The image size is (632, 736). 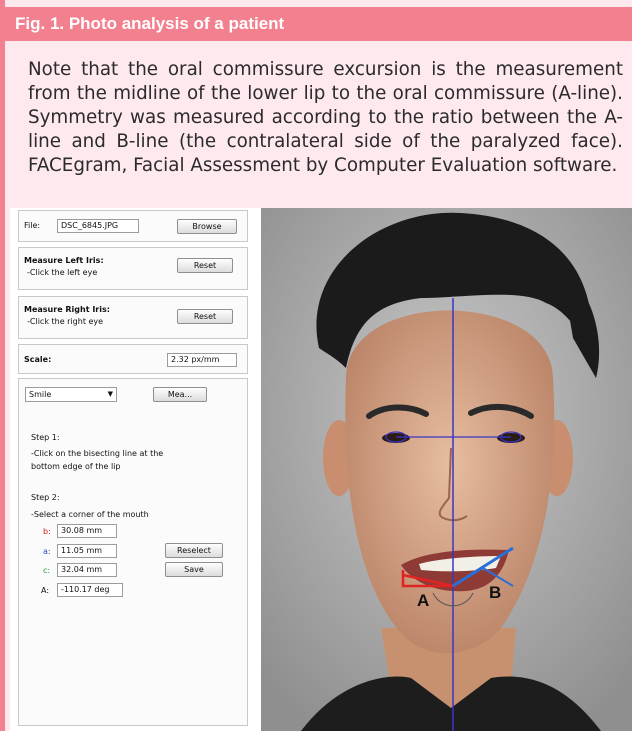 What do you see at coordinates (47, 551) in the screenshot?
I see `a-measure-label: a:` at bounding box center [47, 551].